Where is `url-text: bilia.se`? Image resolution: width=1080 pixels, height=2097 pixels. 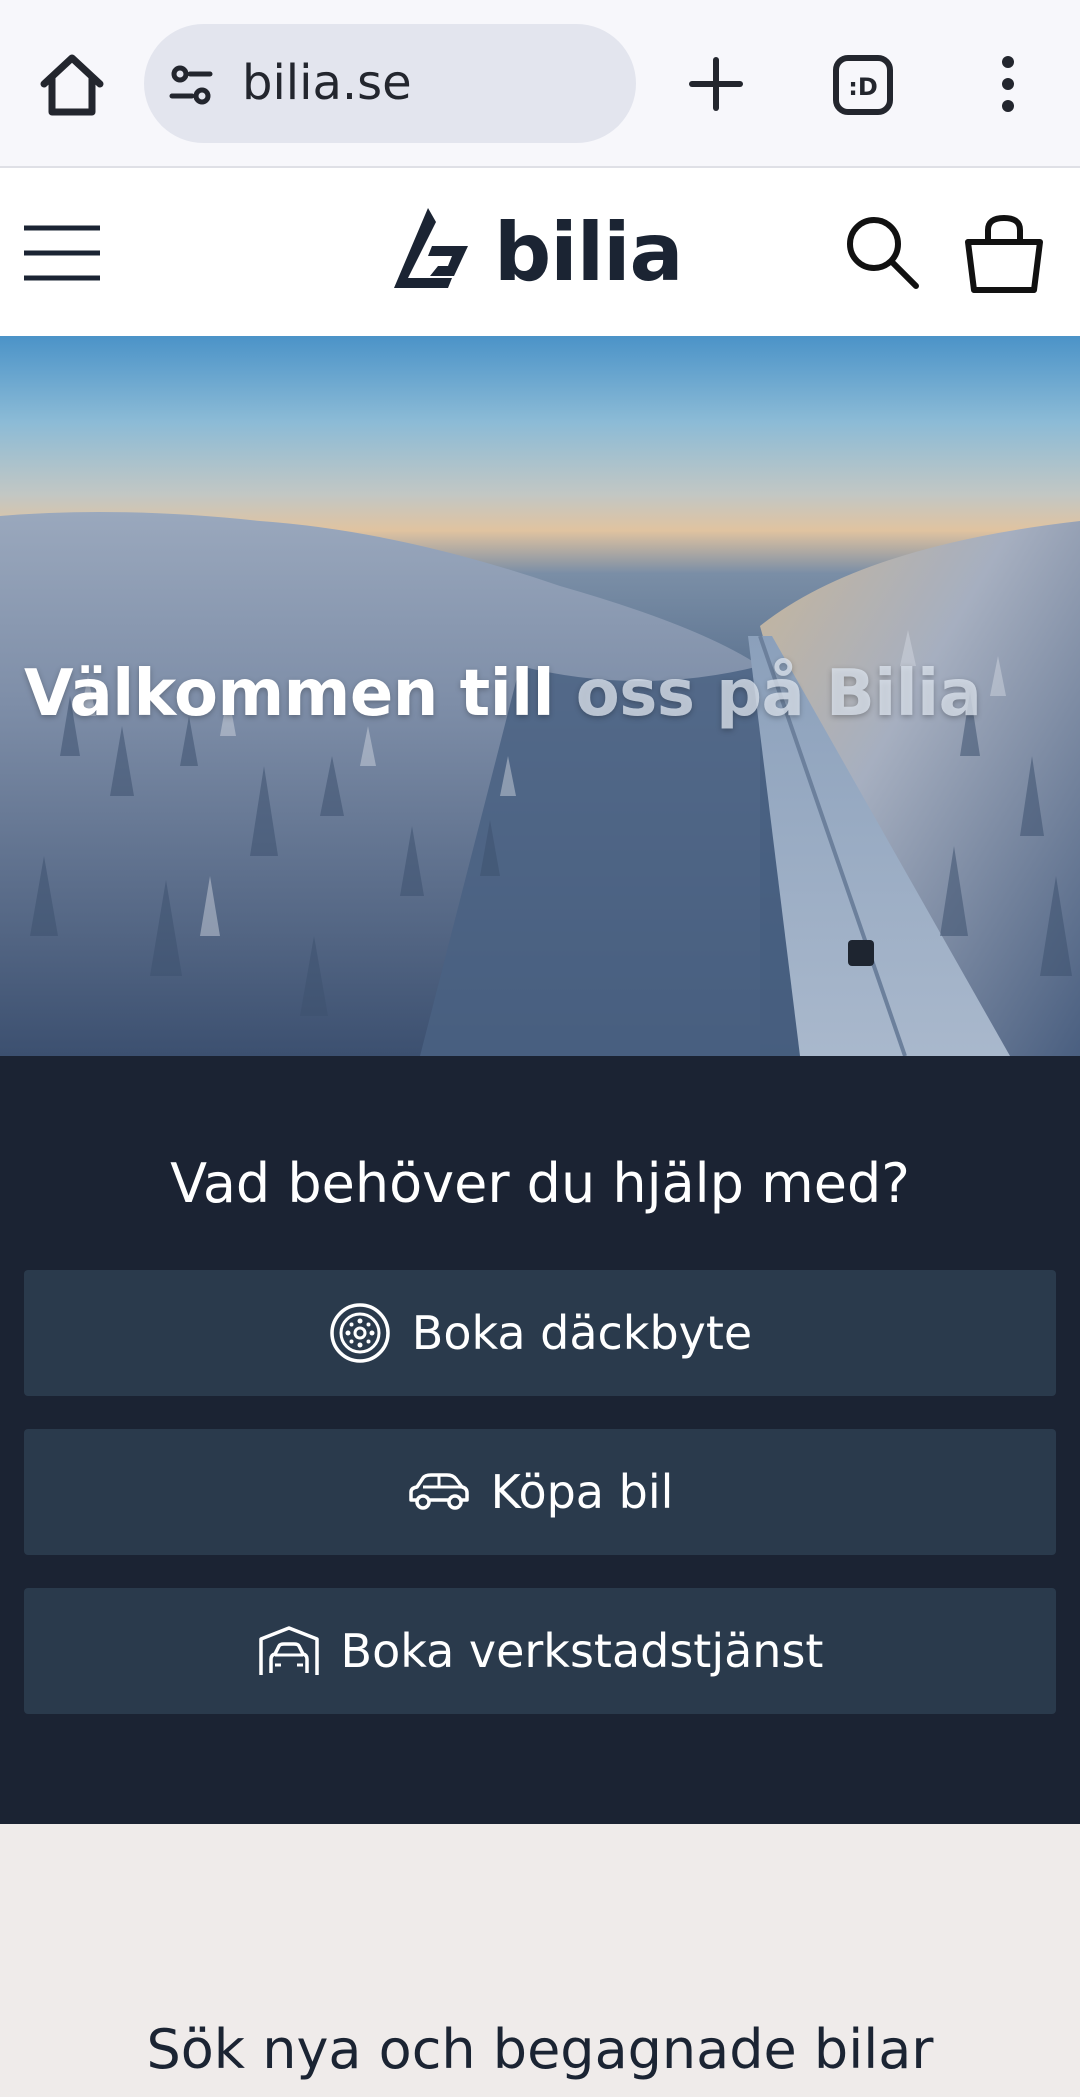 url-text: bilia.se is located at coordinates (327, 83).